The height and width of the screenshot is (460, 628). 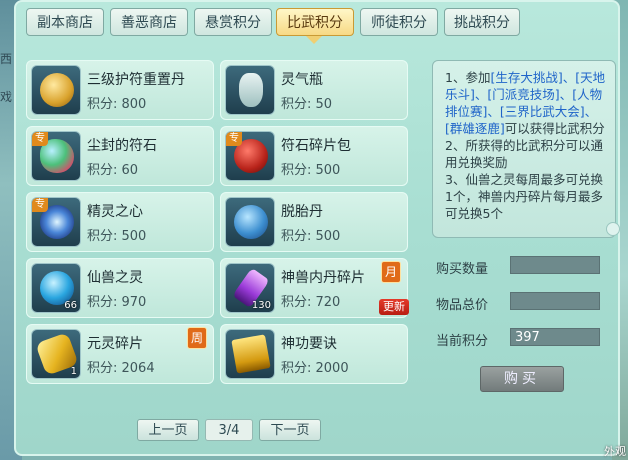 I want to click on monthly-limit-badge: 月, so click(x=391, y=272).